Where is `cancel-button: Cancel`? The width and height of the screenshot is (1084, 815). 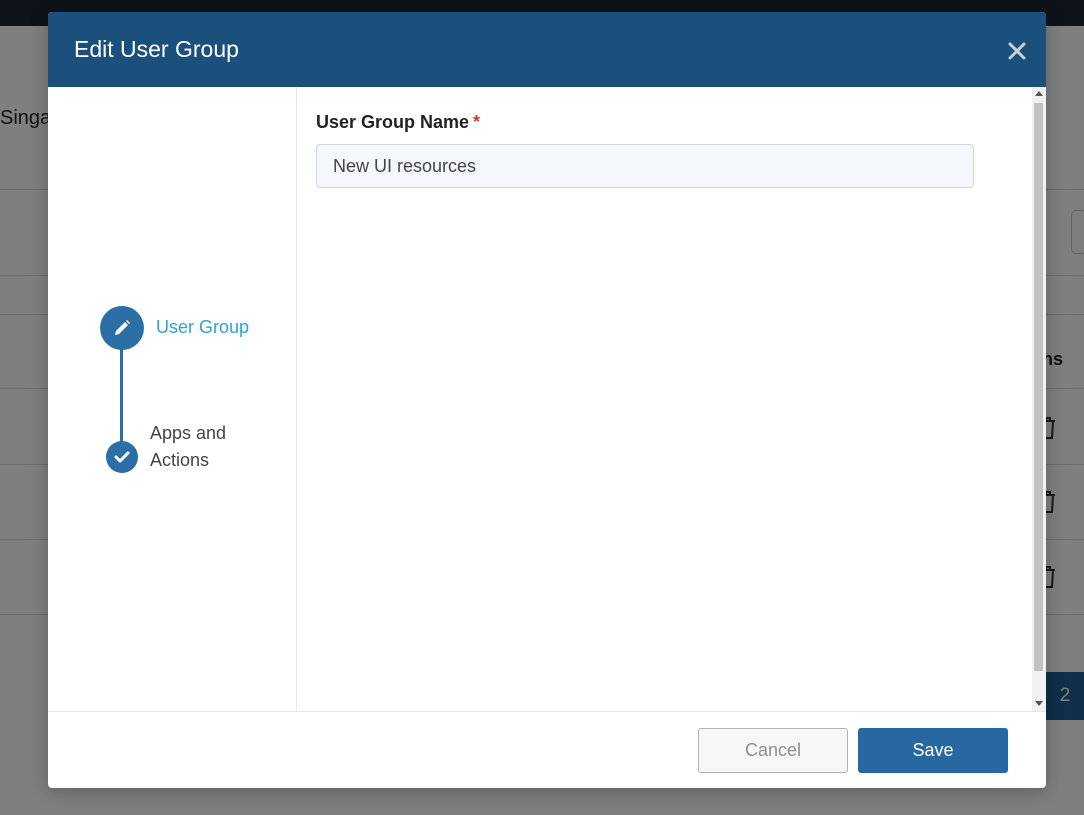
cancel-button: Cancel is located at coordinates (773, 750).